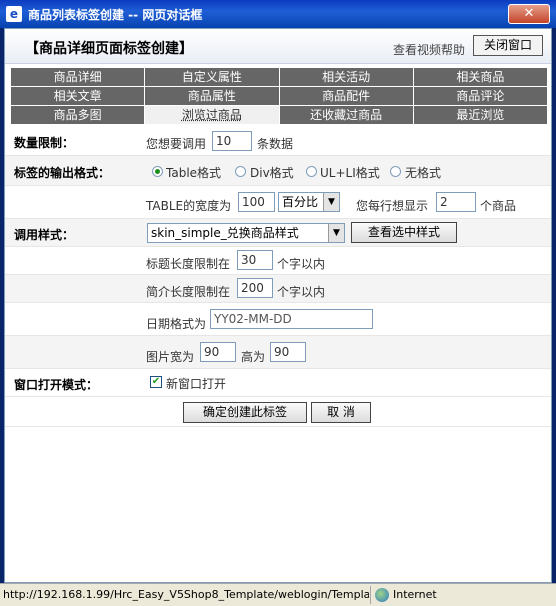 The image size is (556, 606). Describe the element at coordinates (232, 141) in the screenshot. I see `quantity-input: 10` at that location.